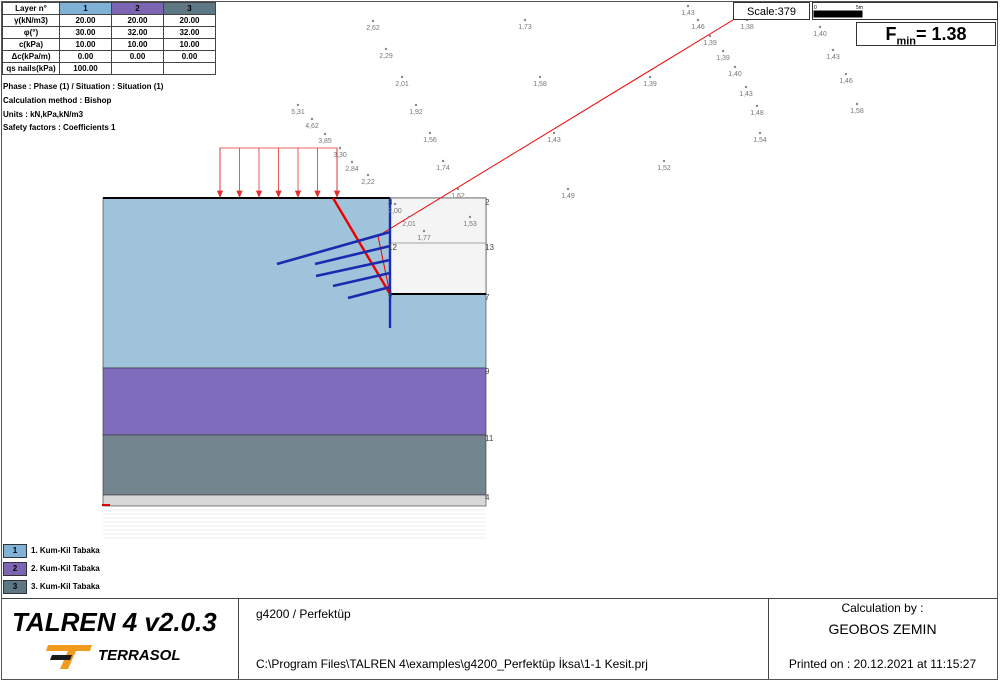 This screenshot has width=1000, height=682. Describe the element at coordinates (757, 113) in the screenshot. I see `factor-label: 1,48` at that location.